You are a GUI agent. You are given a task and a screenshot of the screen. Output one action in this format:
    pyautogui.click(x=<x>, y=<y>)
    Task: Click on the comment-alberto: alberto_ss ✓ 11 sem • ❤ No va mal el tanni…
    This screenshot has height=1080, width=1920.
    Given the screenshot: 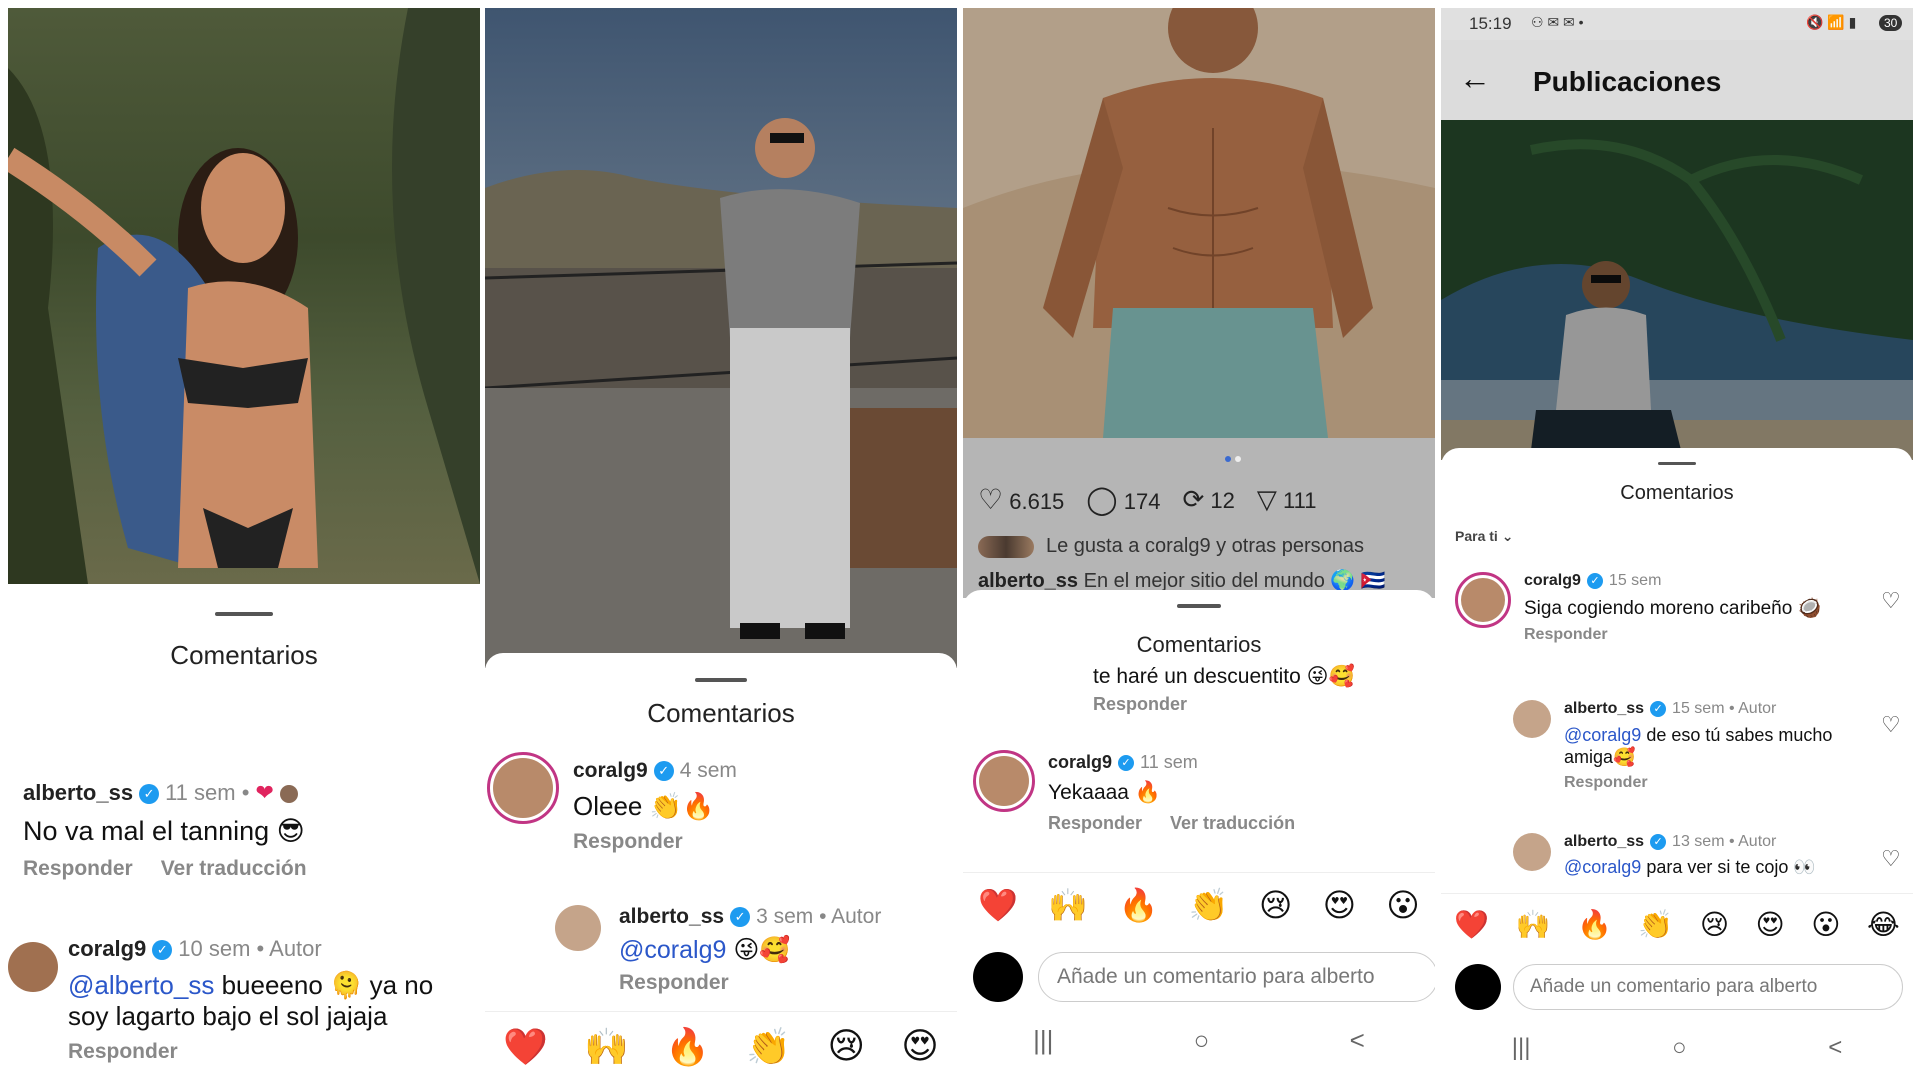 What is the action you would take?
    pyautogui.click(x=248, y=830)
    